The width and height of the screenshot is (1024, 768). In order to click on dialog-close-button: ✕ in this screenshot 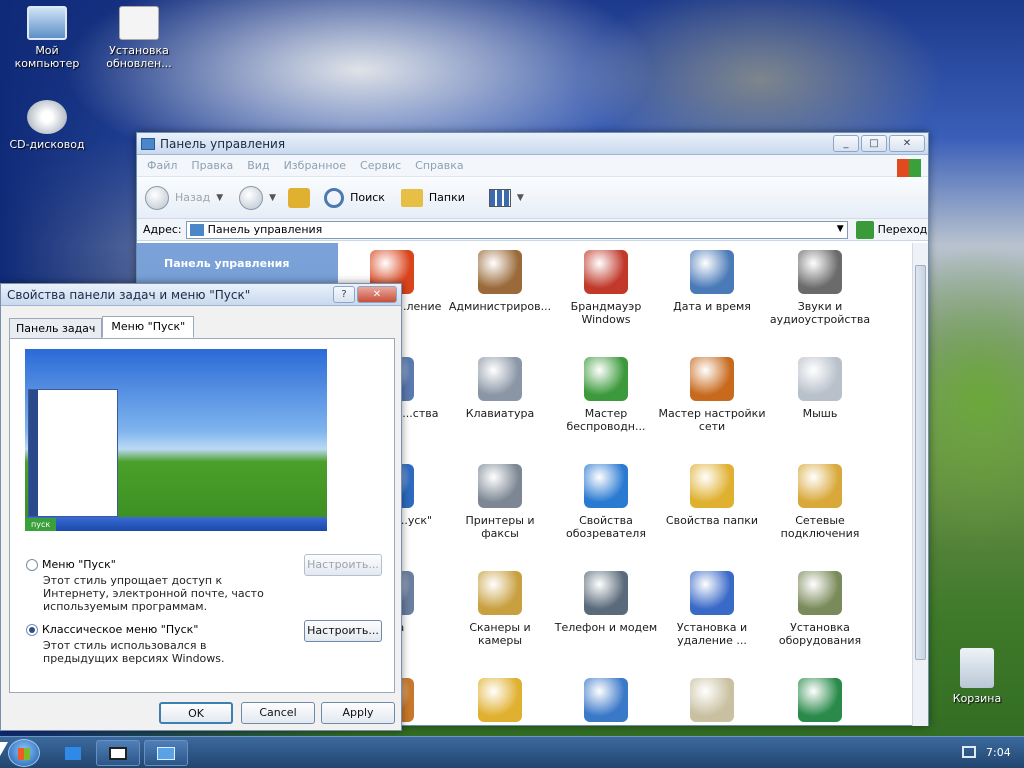, I will do `click(377, 294)`.